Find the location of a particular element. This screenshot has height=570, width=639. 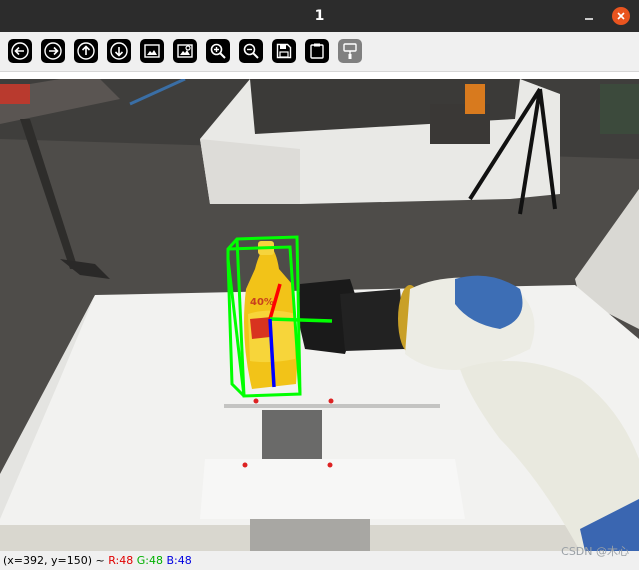

minimize-icon is located at coordinates (589, 16).